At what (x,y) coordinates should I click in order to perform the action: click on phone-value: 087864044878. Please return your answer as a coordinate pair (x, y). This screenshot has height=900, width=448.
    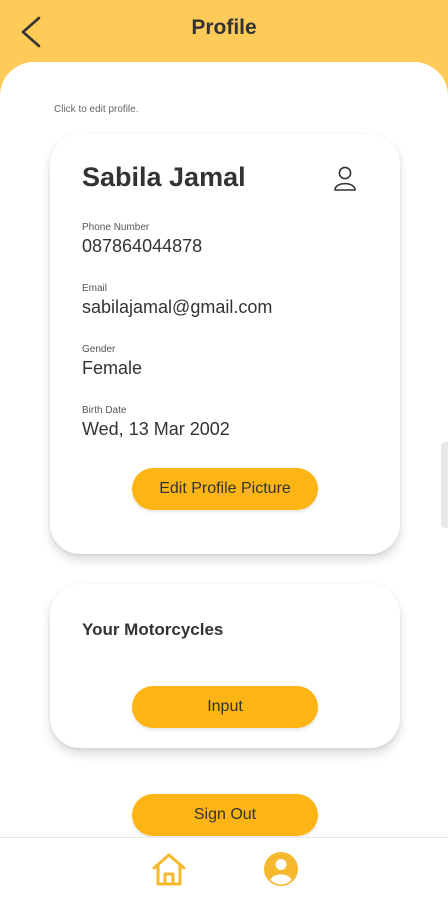
    Looking at the image, I should click on (142, 246).